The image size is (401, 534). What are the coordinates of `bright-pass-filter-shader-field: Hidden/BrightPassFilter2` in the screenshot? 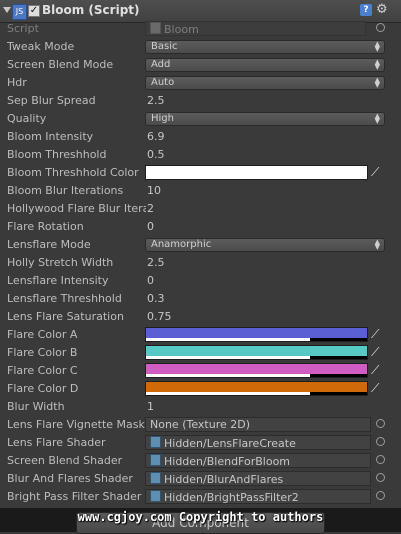 It's located at (258, 496).